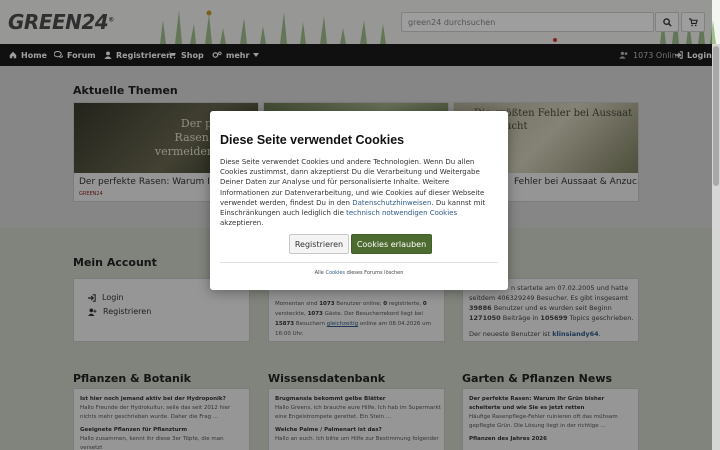  I want to click on delete-cookies-link: Cookies, so click(335, 273).